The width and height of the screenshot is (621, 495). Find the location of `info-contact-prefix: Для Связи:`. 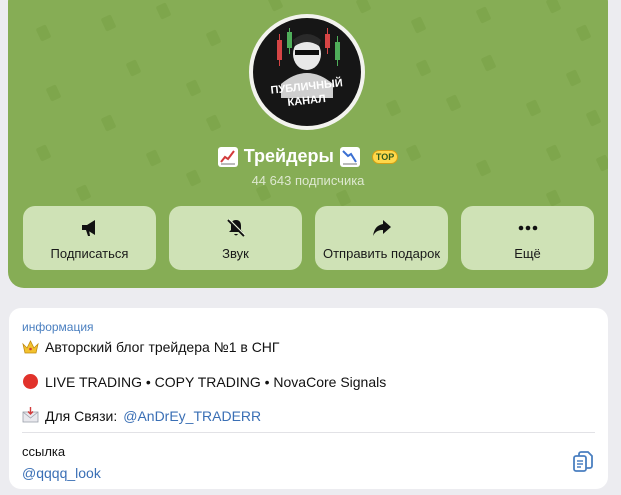

info-contact-prefix: Для Связи: is located at coordinates (81, 415).